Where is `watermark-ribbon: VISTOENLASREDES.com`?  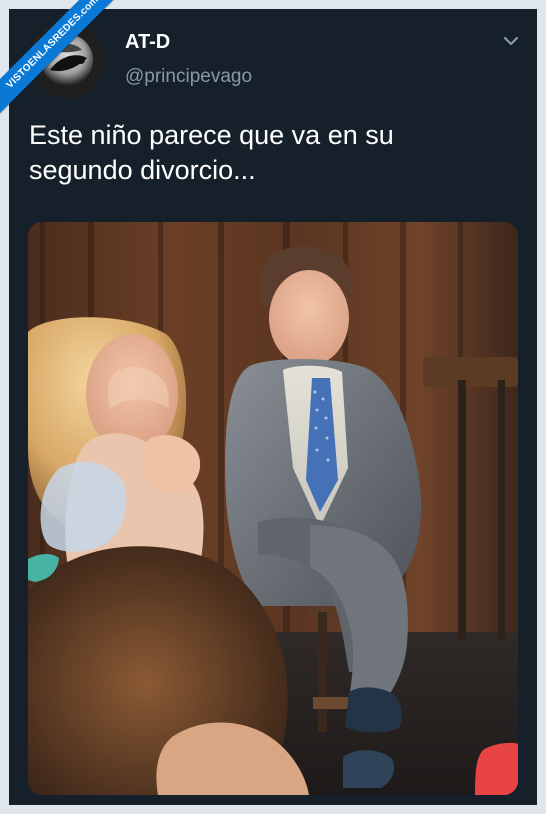 watermark-ribbon: VISTOENLASREDES.com is located at coordinates (60, 60).